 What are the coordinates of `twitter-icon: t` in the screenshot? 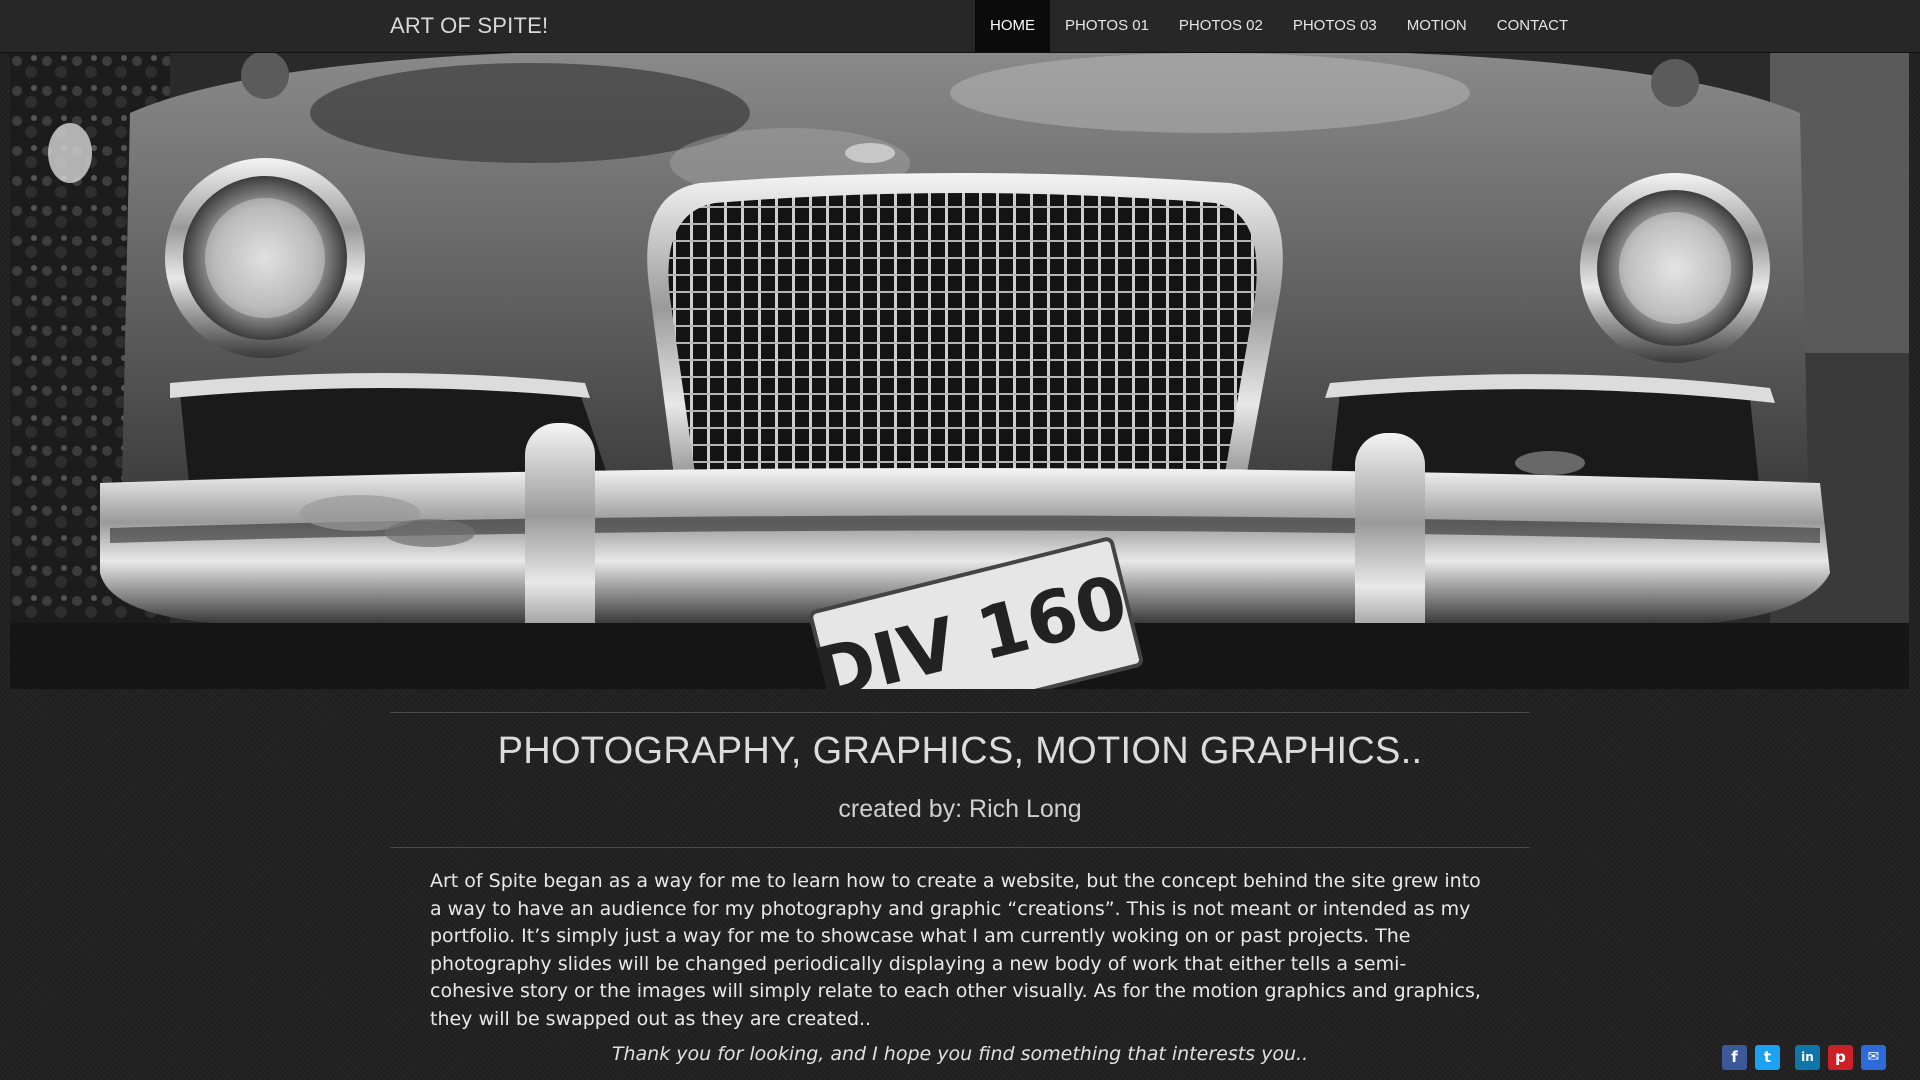 It's located at (1767, 1057).